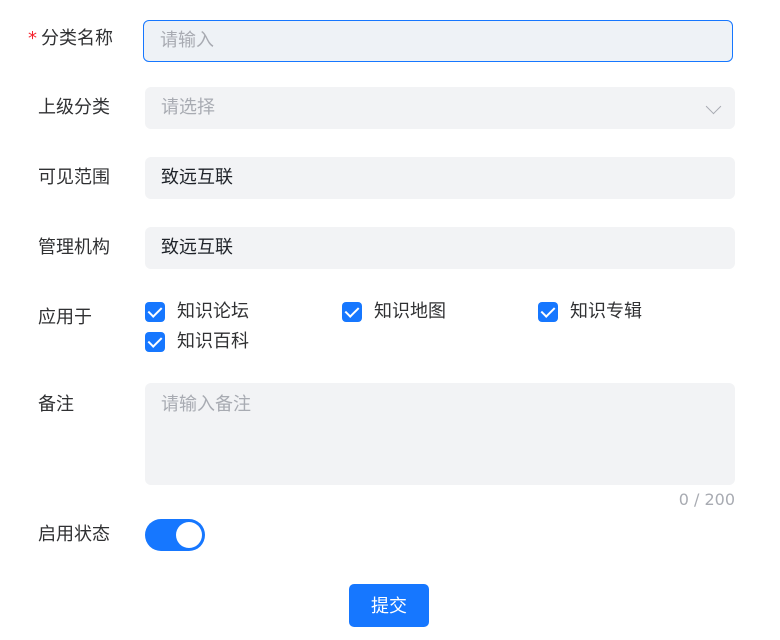 The height and width of the screenshot is (640, 780). Describe the element at coordinates (706, 499) in the screenshot. I see `remarks-char-counter: 0 / 200` at that location.